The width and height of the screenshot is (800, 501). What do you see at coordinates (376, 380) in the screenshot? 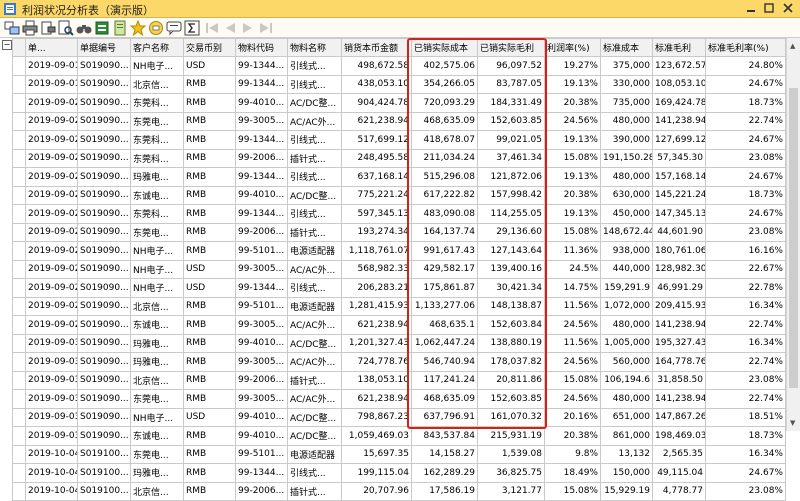
I see `table-cell: 138,053.10` at bounding box center [376, 380].